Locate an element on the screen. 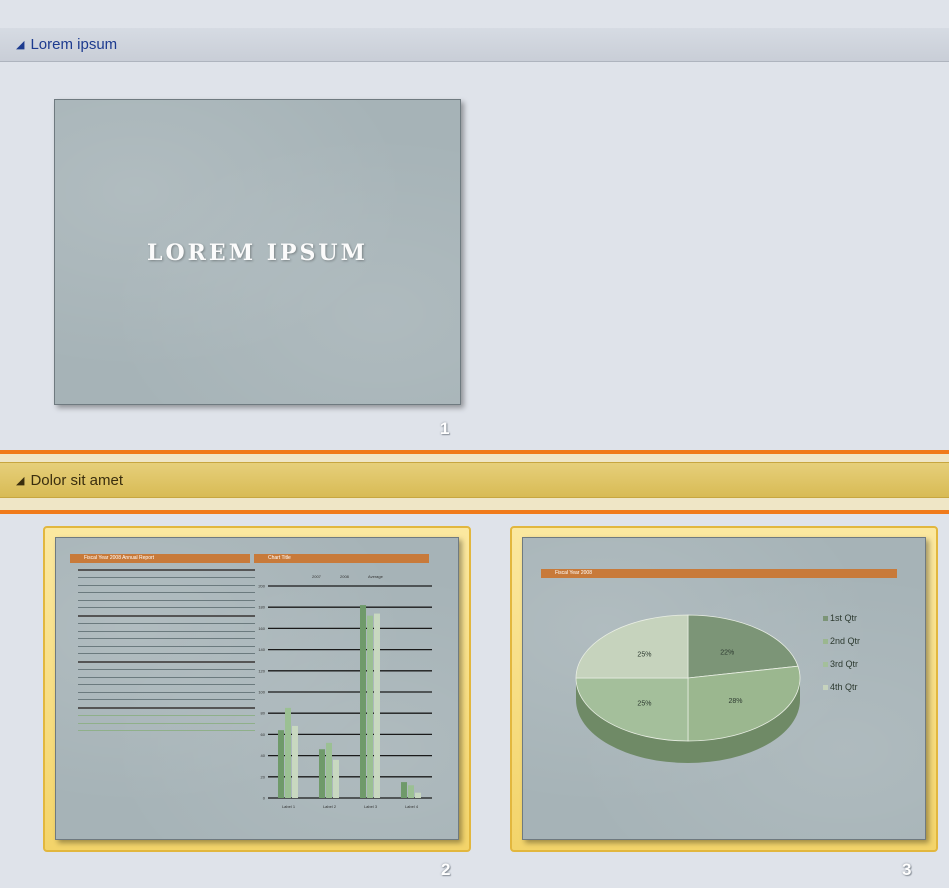 Image resolution: width=949 pixels, height=888 pixels. slide-number-2: 2 is located at coordinates (446, 869).